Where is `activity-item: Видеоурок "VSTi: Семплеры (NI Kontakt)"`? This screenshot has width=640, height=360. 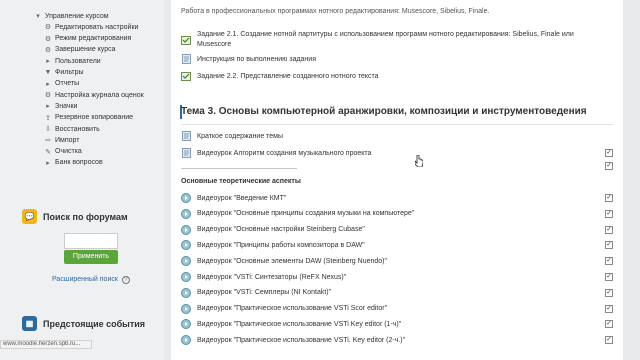 activity-item: Видеоурок "VSTi: Семплеры (NI Kontakt)" is located at coordinates (256, 292).